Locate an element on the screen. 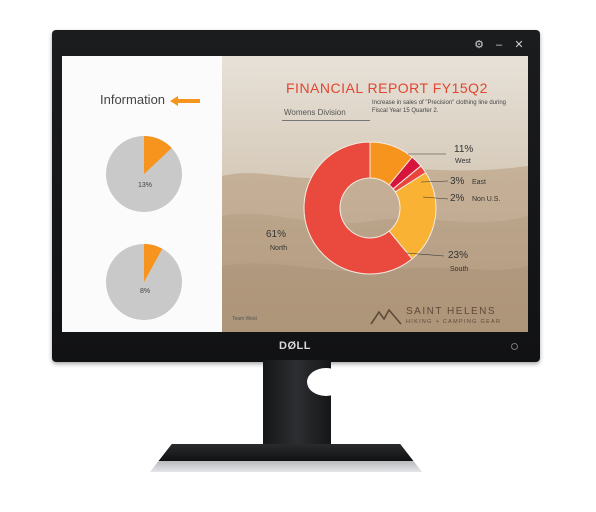  monitor-base is located at coordinates (286, 458).